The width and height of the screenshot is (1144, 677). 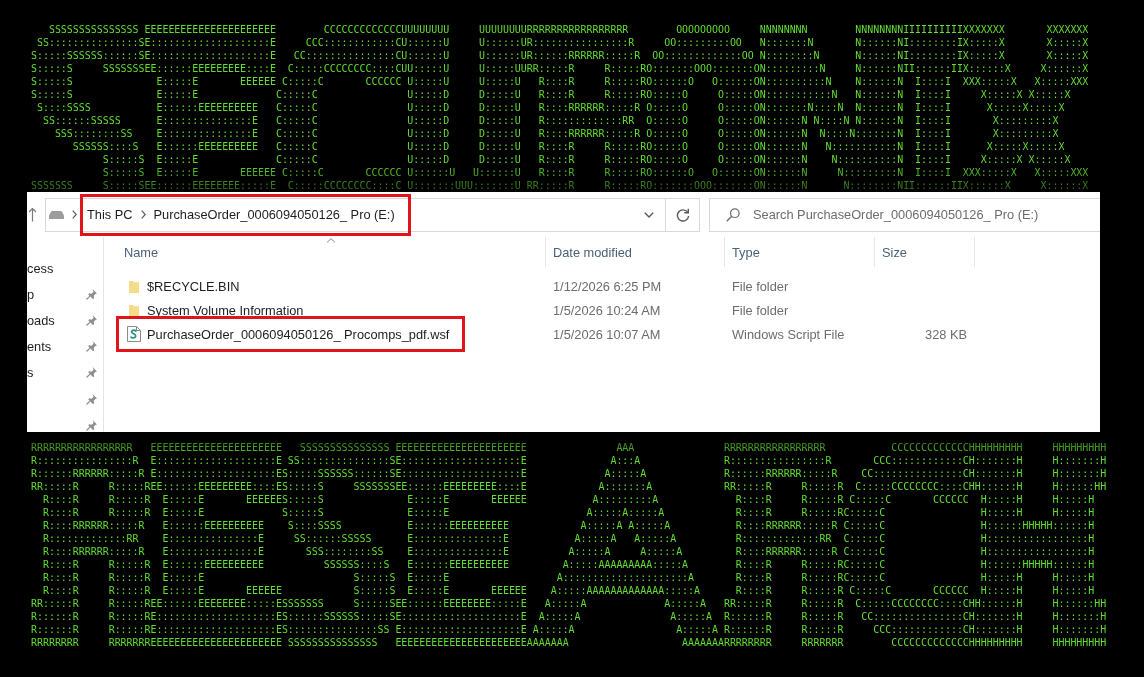 I want to click on chevron-down-icon, so click(x=649, y=214).